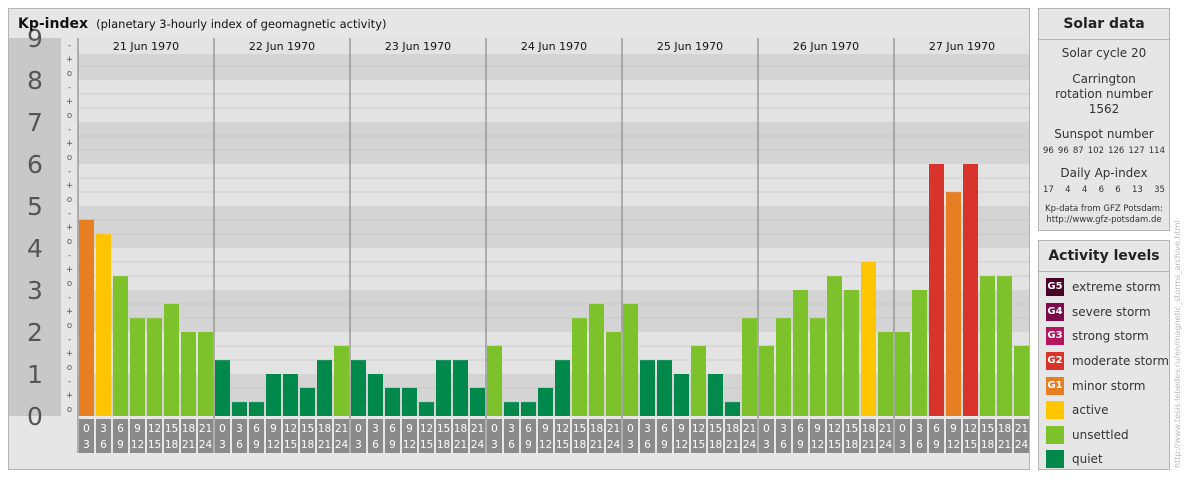 The image size is (1184, 480). I want to click on source-link: http://www.gfz-potsdam.de, so click(1104, 220).